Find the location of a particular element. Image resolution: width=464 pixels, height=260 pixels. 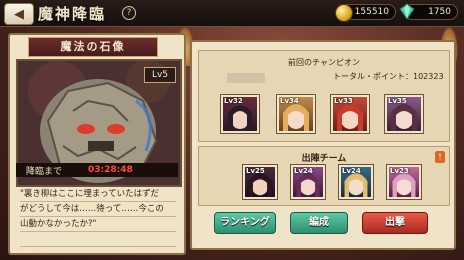

descent-timer: 03:28:48 is located at coordinates (110, 170).